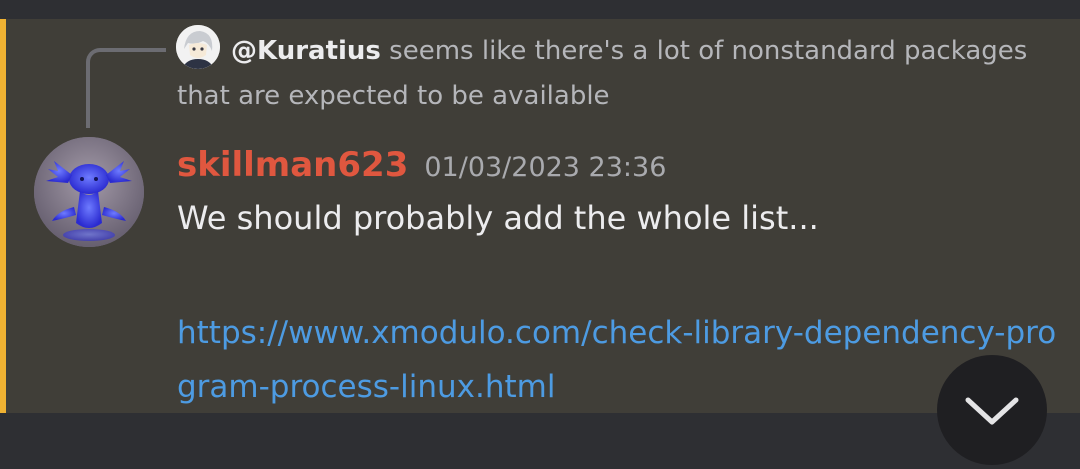  I want to click on timestamp: 01/03/2023 23:36, so click(545, 167).